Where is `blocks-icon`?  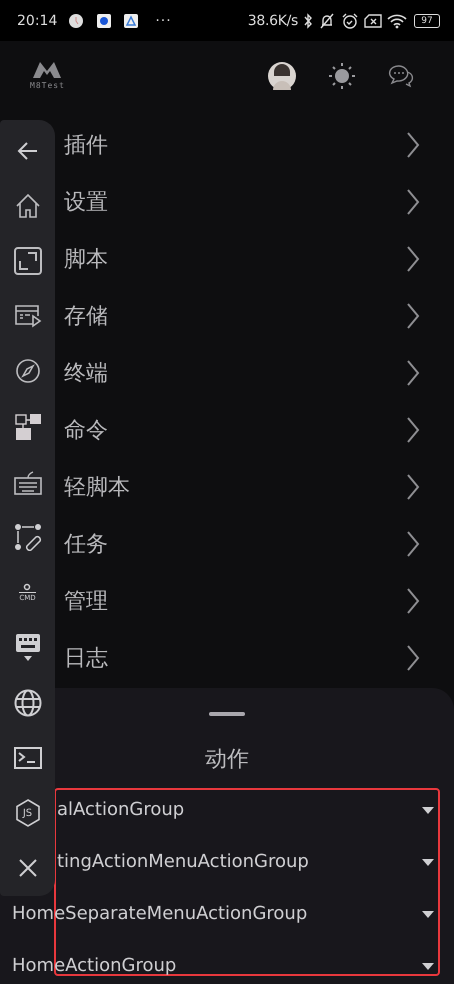
blocks-icon is located at coordinates (27, 427).